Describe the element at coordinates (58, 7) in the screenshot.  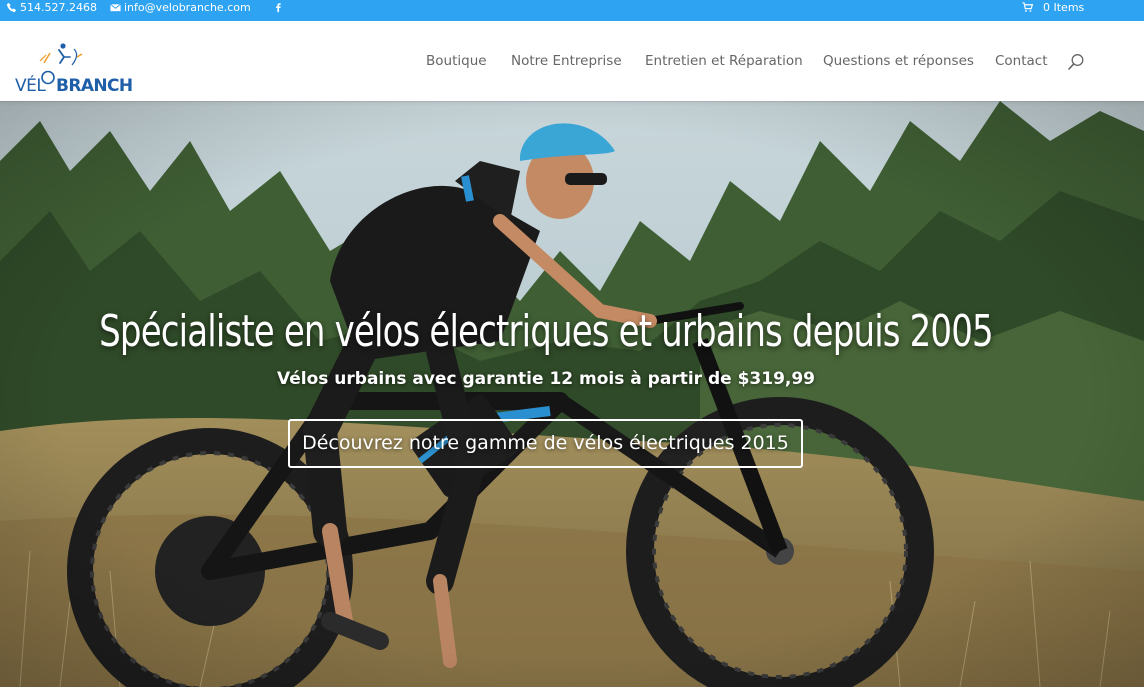
I see `phone-number: 514.527.2468` at that location.